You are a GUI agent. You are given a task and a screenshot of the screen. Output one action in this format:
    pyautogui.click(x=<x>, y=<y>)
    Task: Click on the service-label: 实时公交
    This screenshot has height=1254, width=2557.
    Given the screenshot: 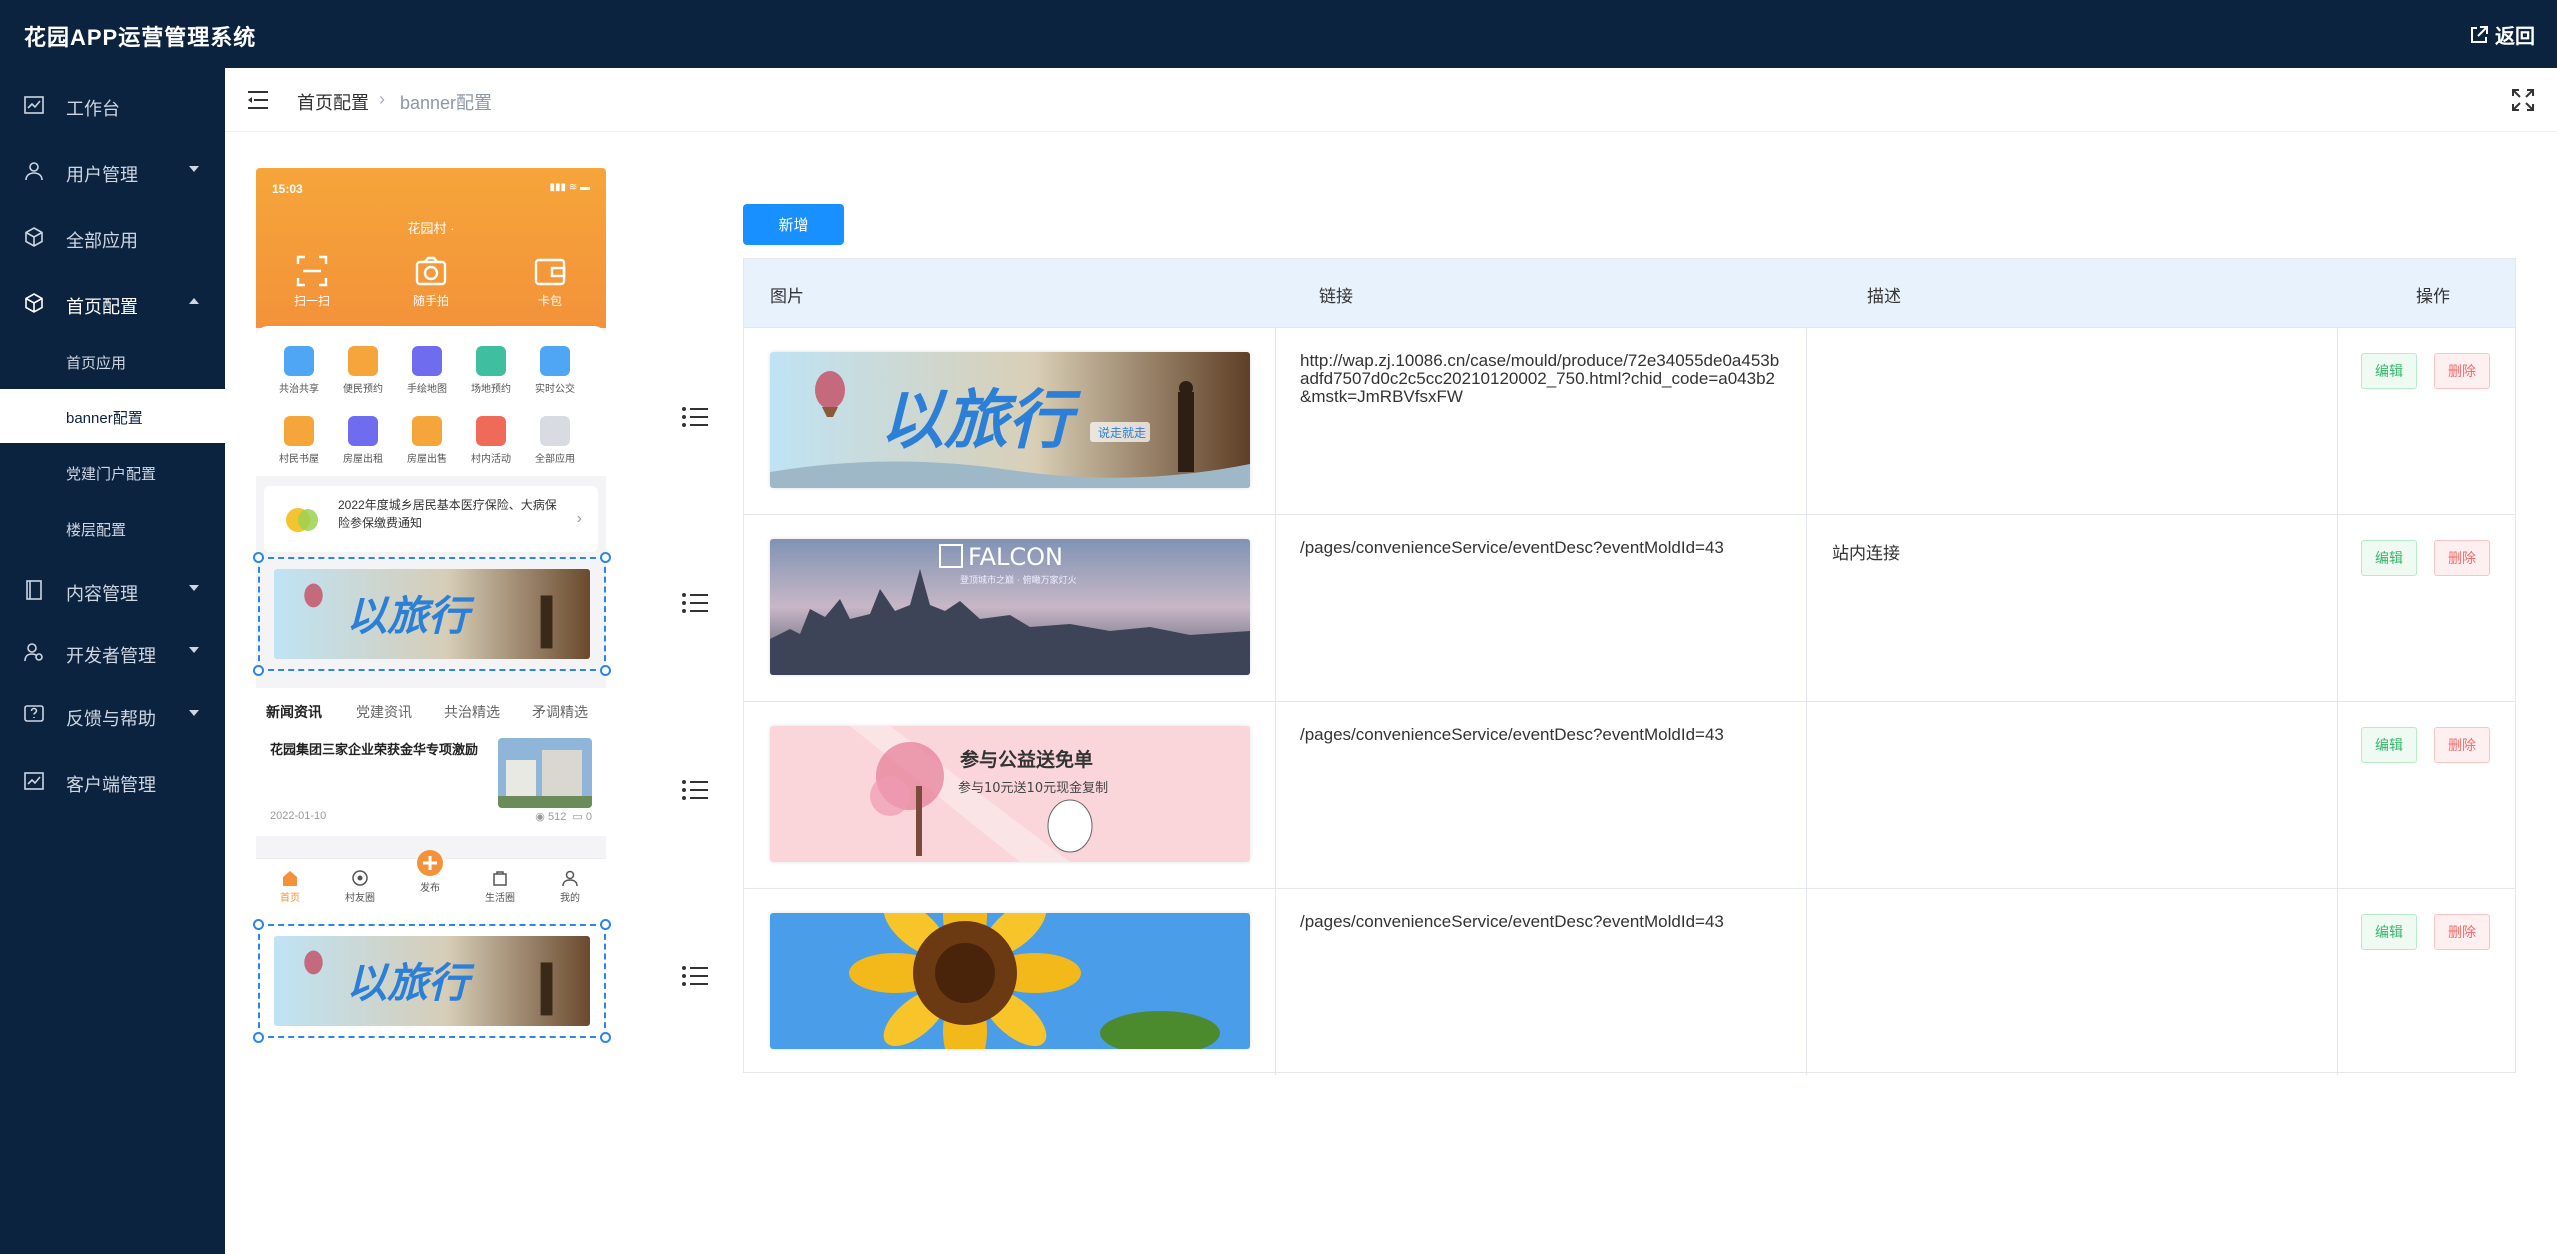 What is the action you would take?
    pyautogui.click(x=555, y=389)
    